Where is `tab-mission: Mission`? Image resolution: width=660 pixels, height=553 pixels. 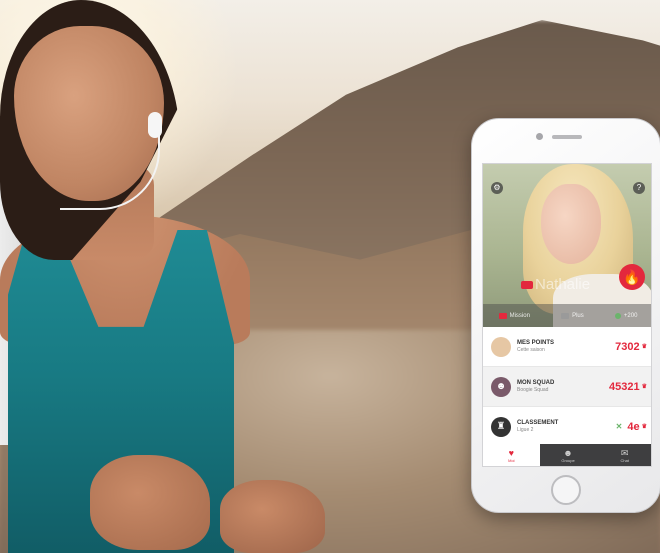
tab-mission: Mission is located at coordinates (514, 315).